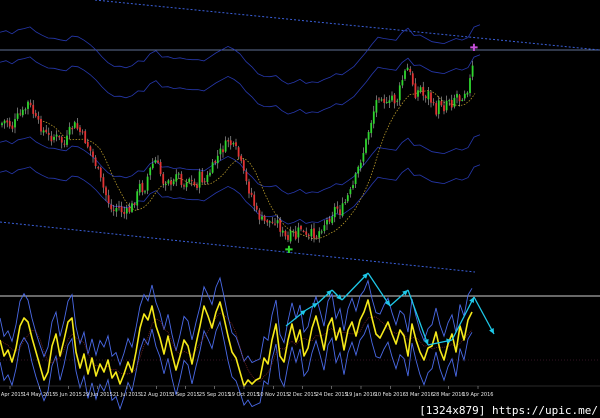 This screenshot has height=418, width=600. What do you see at coordinates (215, 395) in the screenshot?
I see `x-tick-label: 25 Sep 2015` at bounding box center [215, 395].